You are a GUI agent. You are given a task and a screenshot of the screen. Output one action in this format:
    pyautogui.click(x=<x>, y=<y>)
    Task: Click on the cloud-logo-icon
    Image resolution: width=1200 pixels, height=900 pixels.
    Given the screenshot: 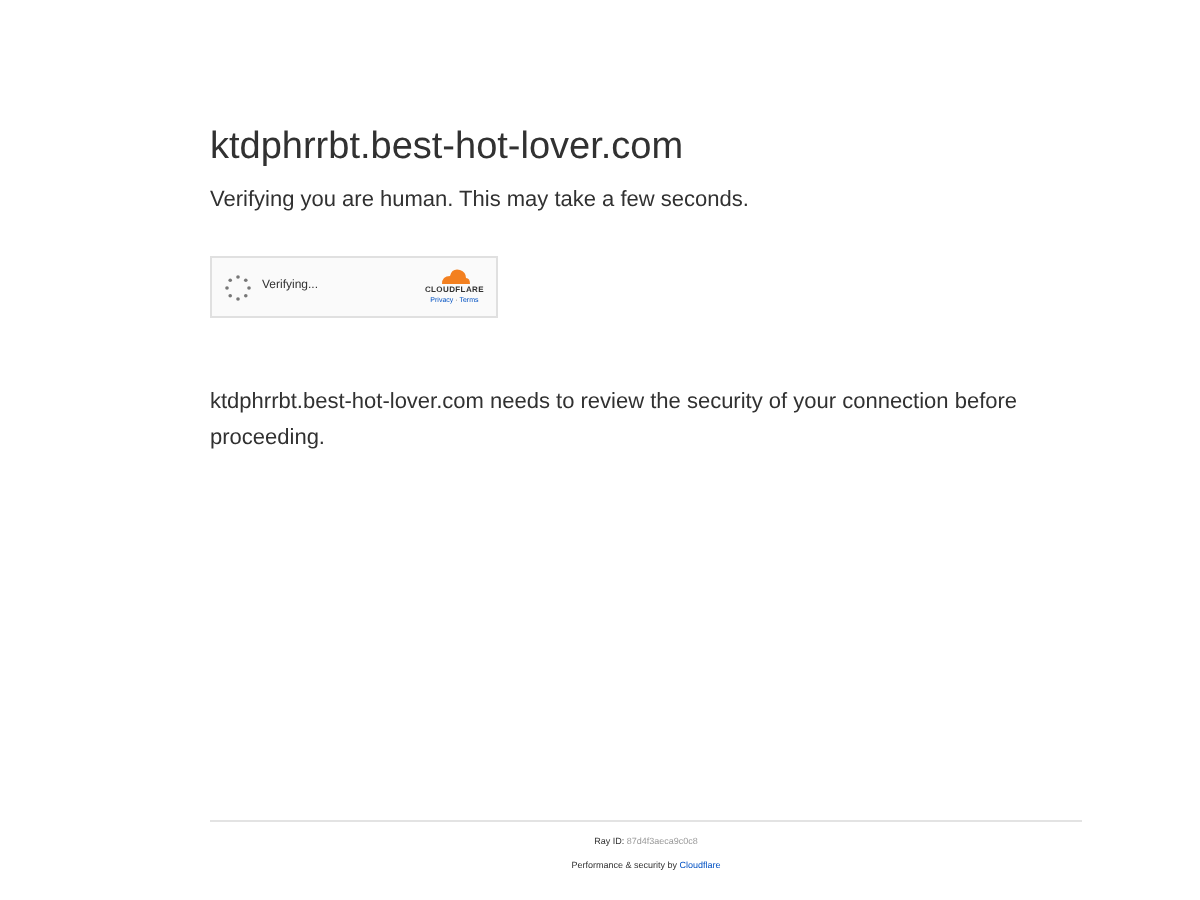 What is the action you would take?
    pyautogui.click(x=454, y=276)
    